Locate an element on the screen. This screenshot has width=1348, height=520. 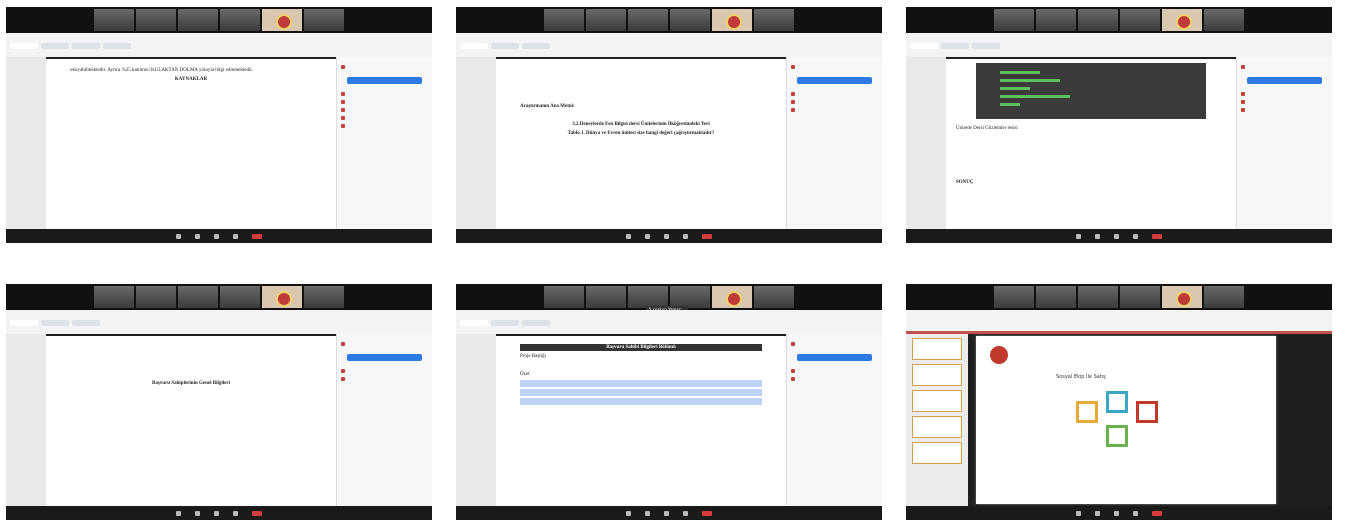
doc-heading: SONUÇ is located at coordinates (965, 182).